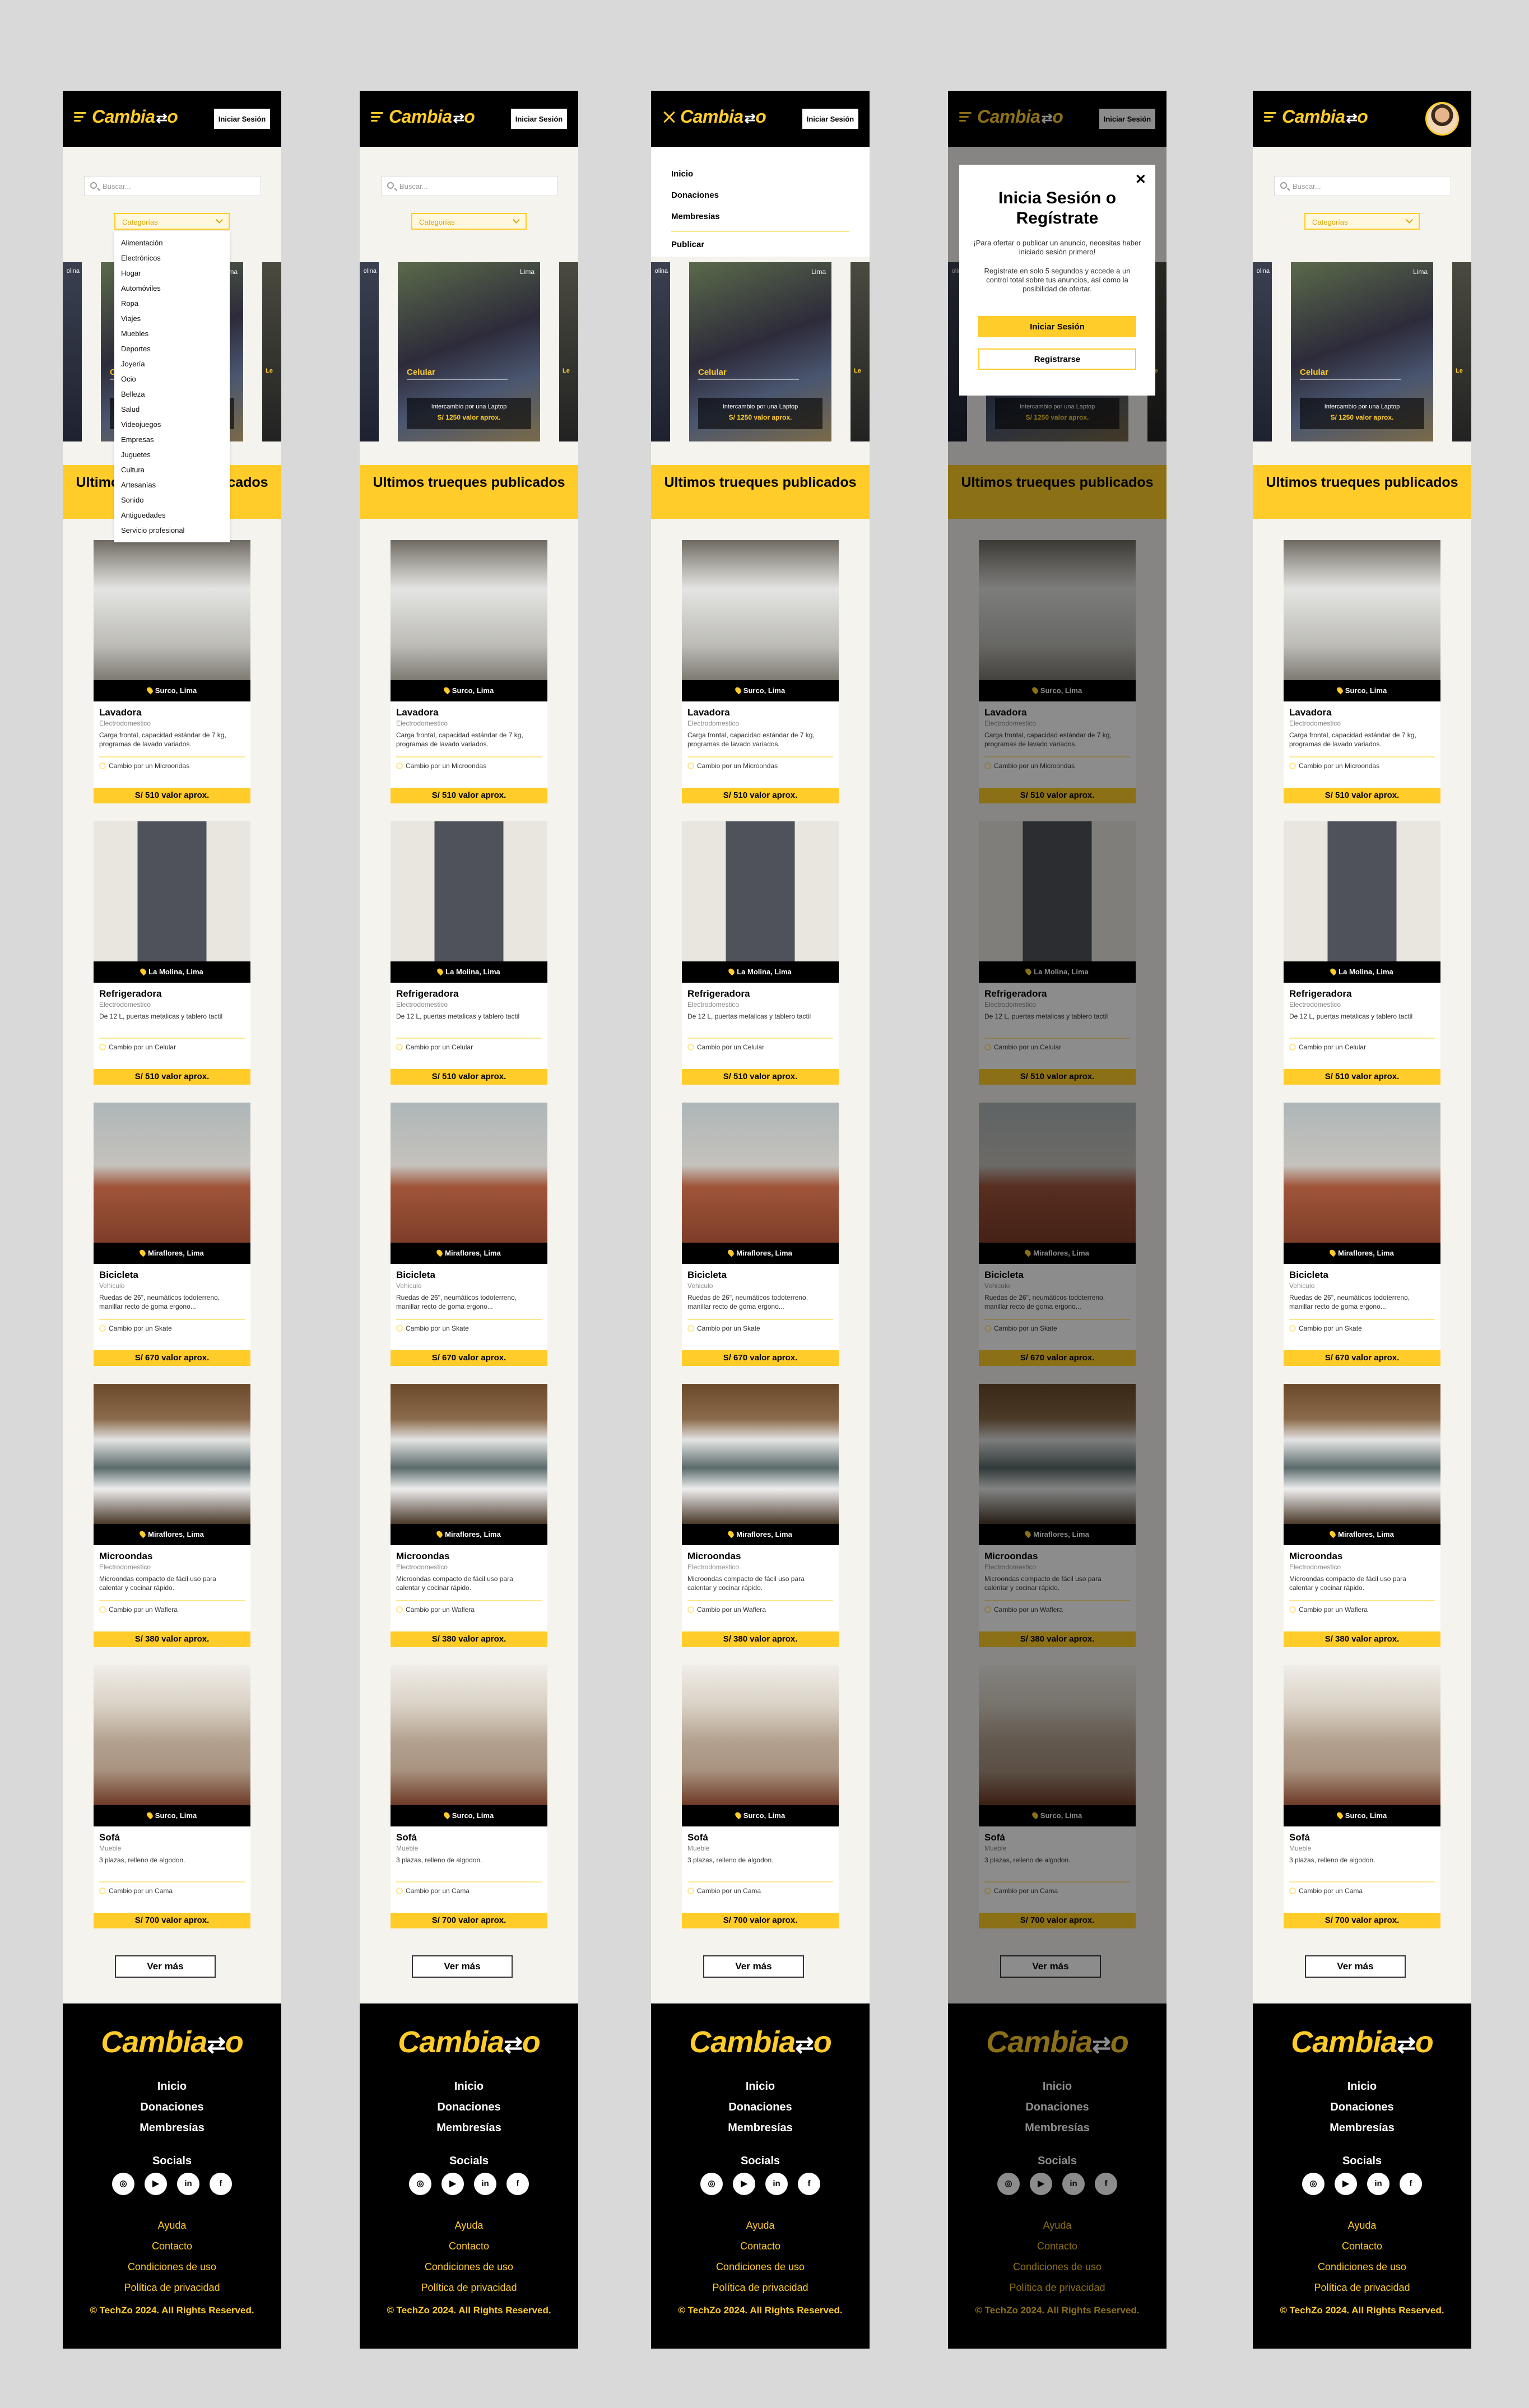 The height and width of the screenshot is (2408, 1529). I want to click on drawer-nav-item: Membresías, so click(760, 216).